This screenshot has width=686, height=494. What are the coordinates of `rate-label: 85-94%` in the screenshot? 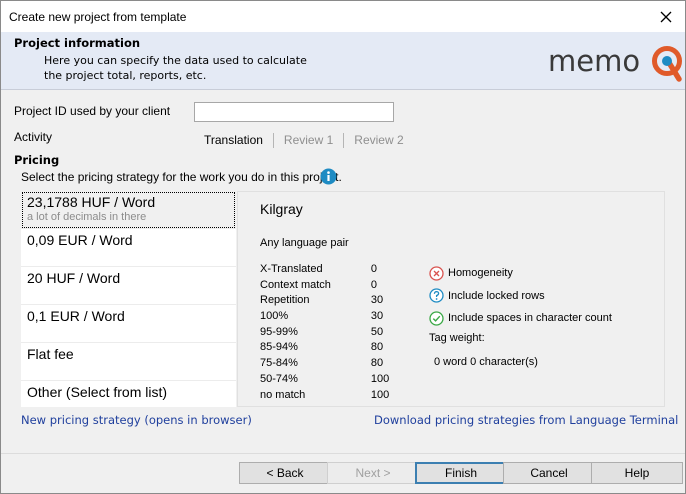 It's located at (279, 347).